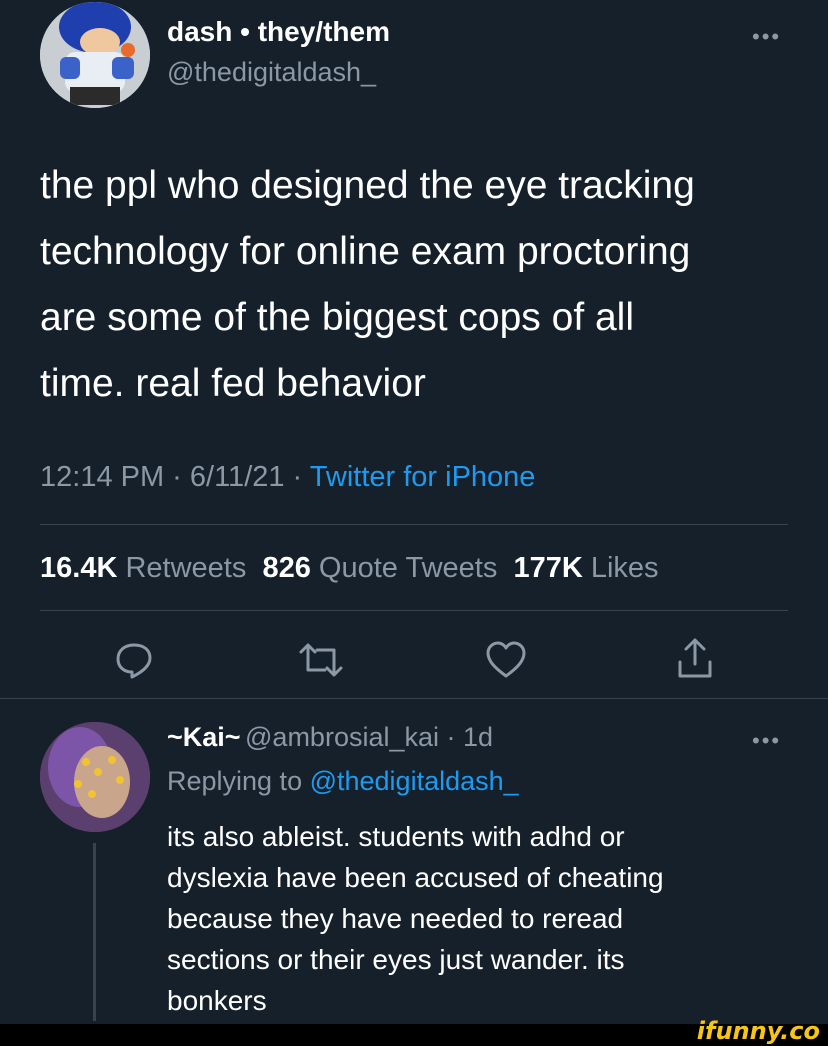 This screenshot has height=1046, width=828. I want to click on tweet-text-line: the ppl who designed the eye tracking, so click(367, 185).